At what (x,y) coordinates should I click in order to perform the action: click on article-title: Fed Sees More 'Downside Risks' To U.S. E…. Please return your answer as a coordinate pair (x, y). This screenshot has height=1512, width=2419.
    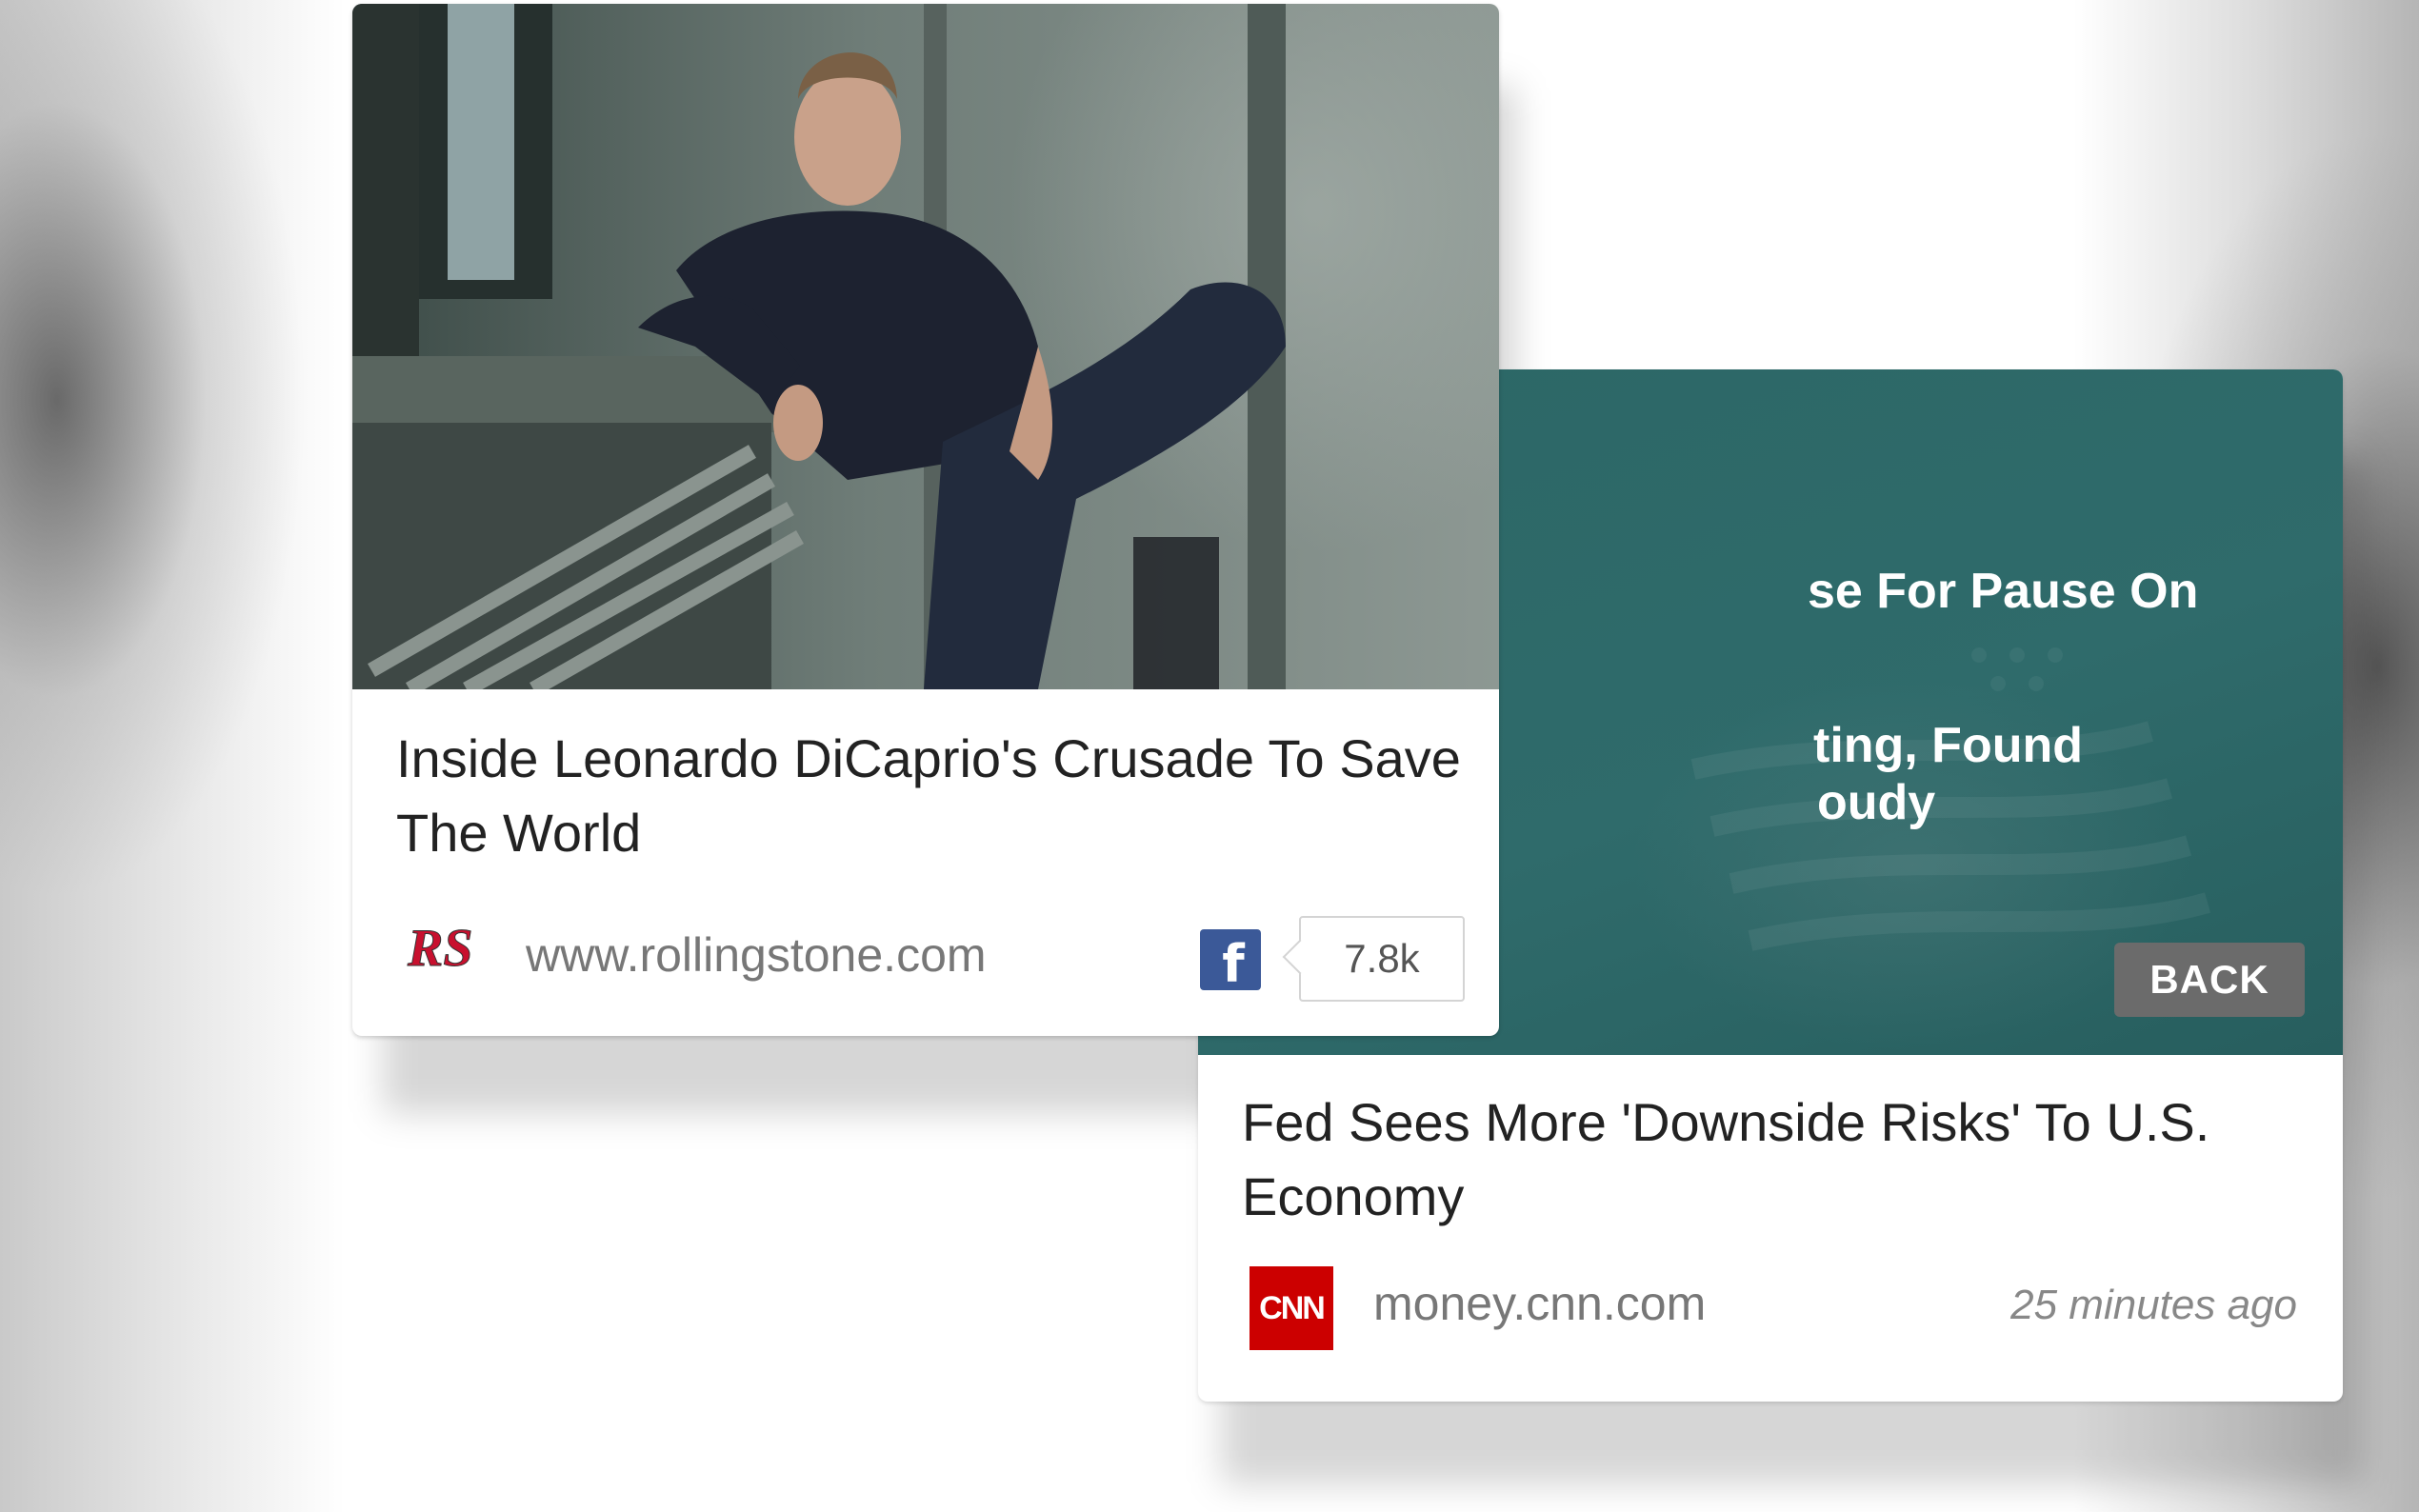
    Looking at the image, I should click on (1765, 1159).